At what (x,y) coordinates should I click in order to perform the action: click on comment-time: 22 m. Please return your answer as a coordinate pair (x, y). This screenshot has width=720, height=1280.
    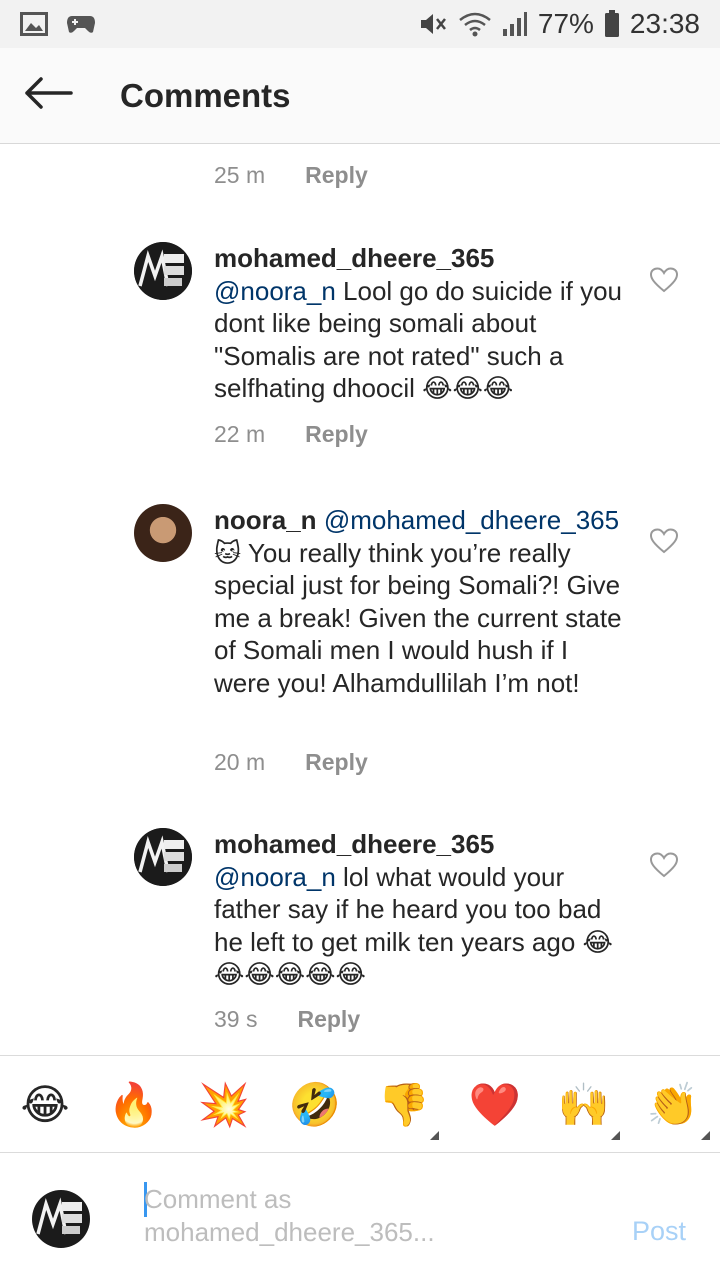
    Looking at the image, I should click on (240, 434).